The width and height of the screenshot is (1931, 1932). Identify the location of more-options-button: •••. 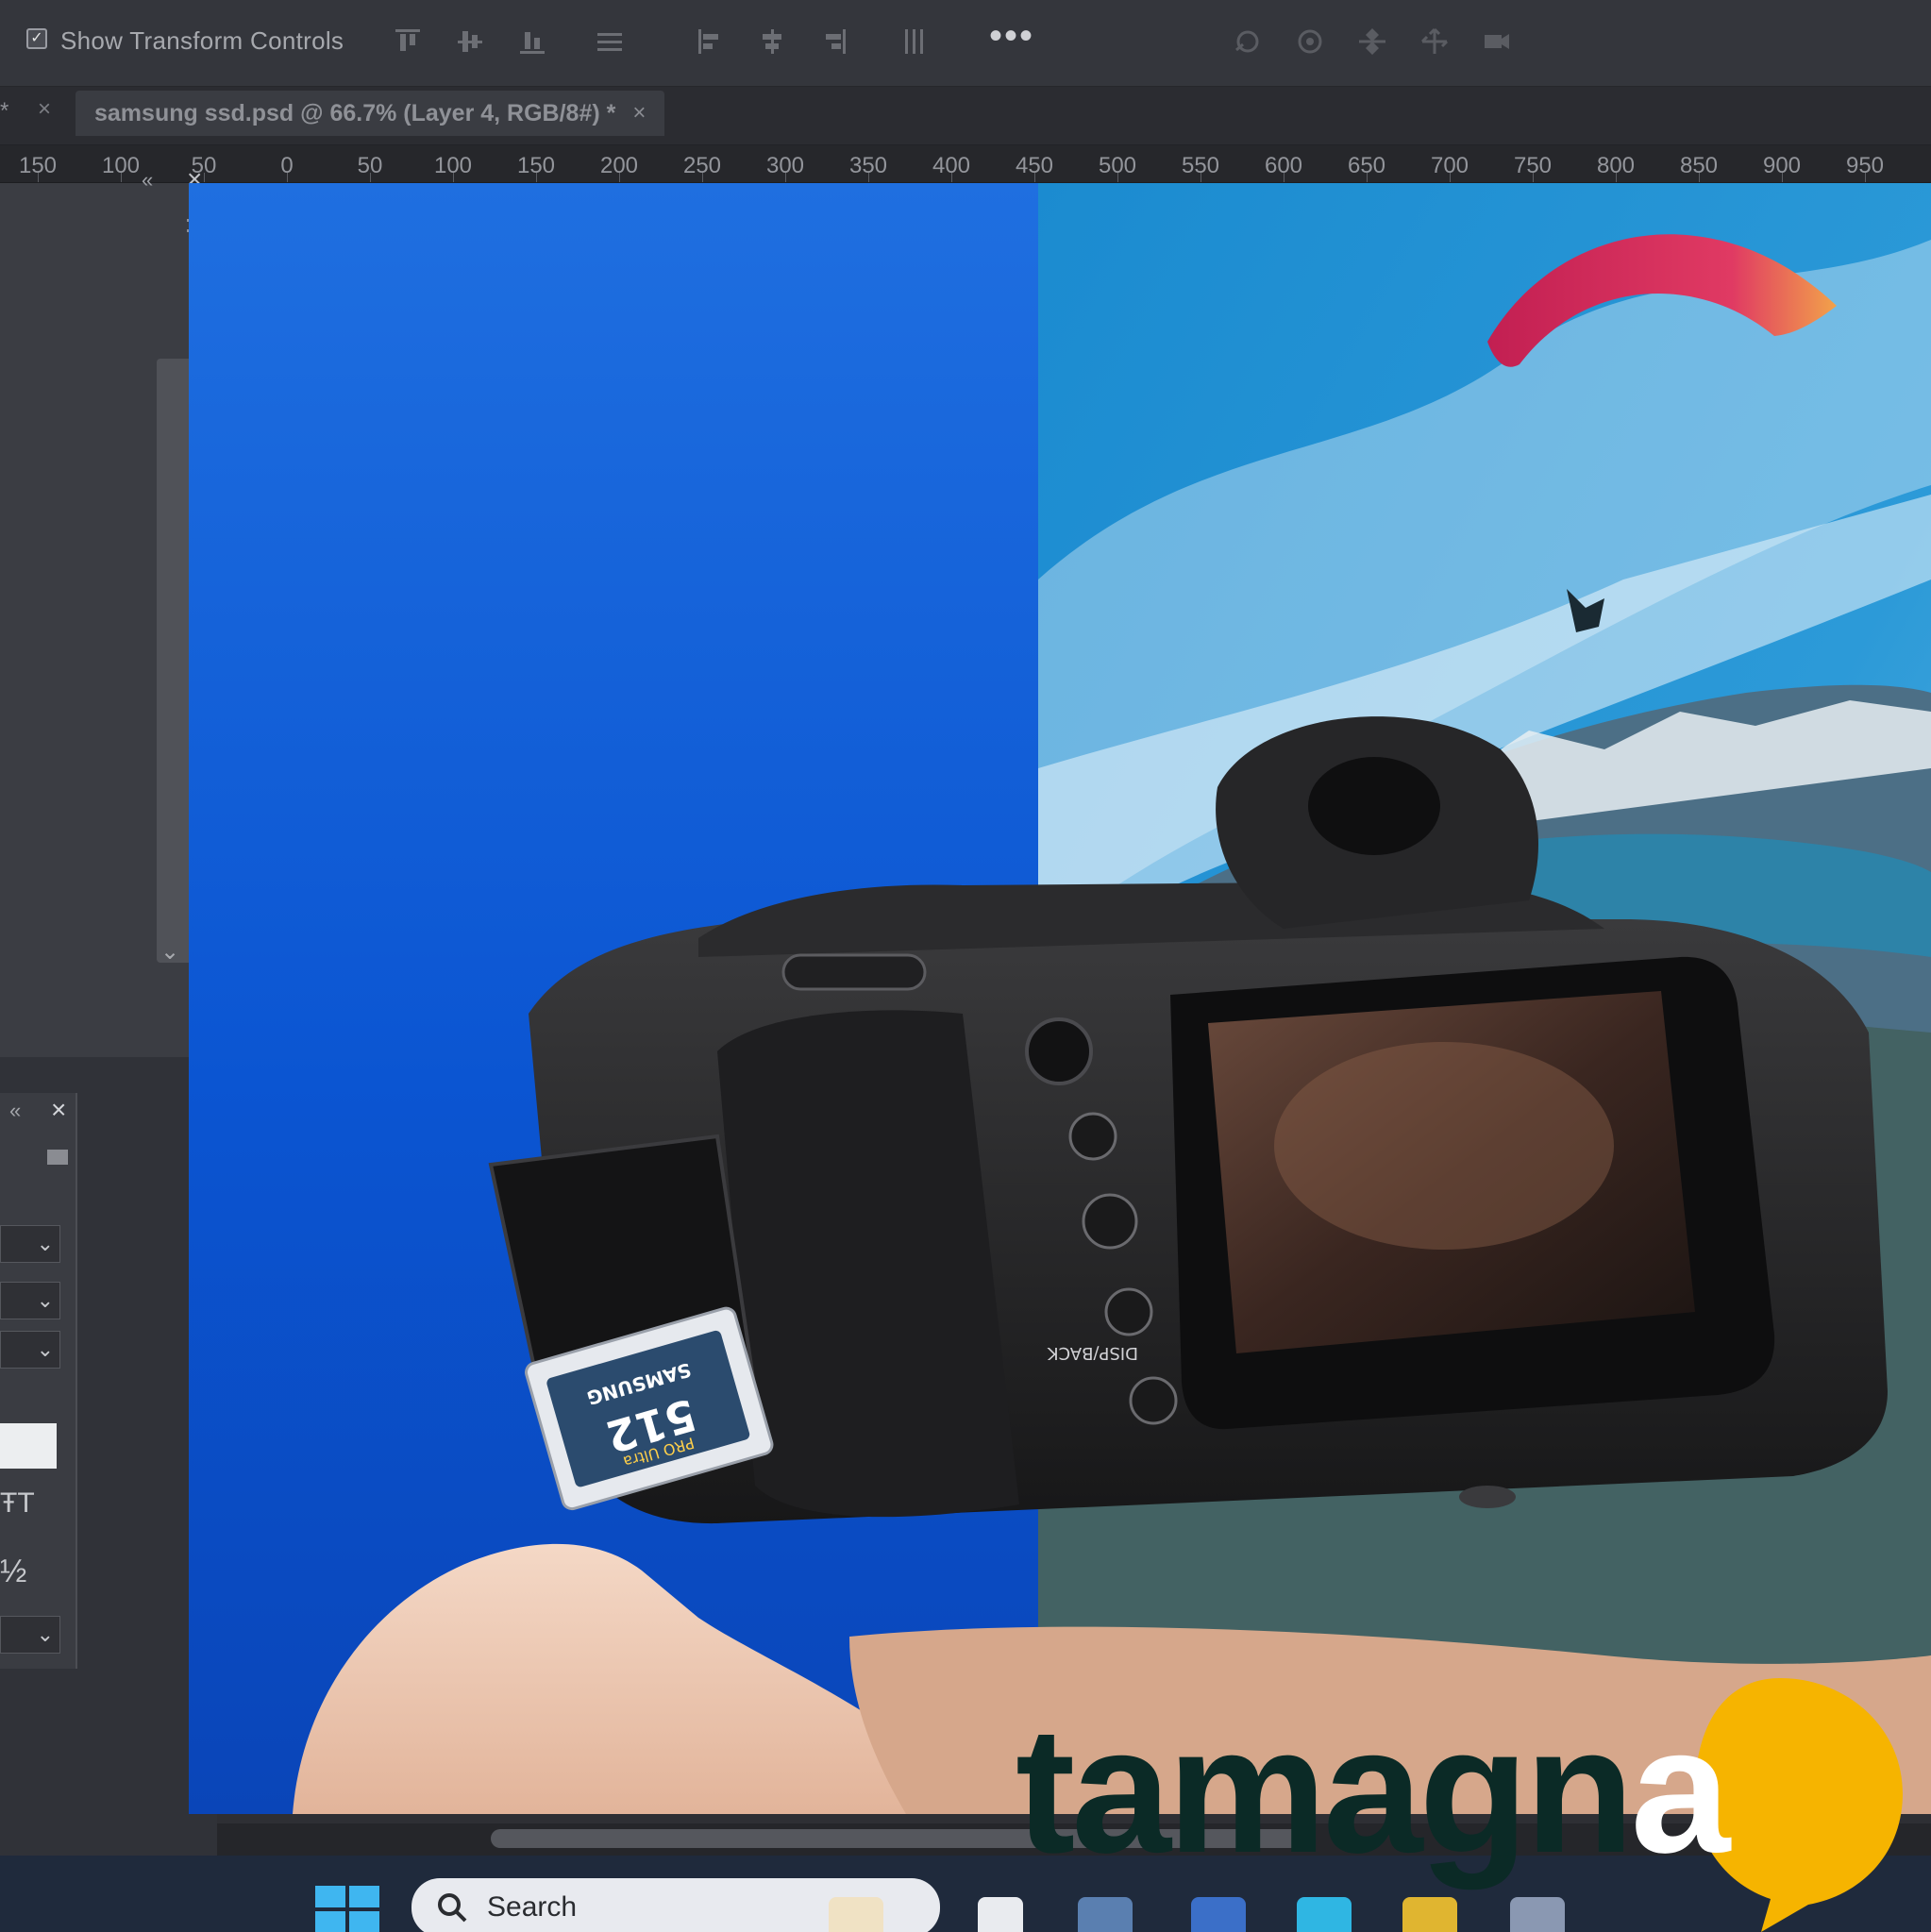
(1011, 36).